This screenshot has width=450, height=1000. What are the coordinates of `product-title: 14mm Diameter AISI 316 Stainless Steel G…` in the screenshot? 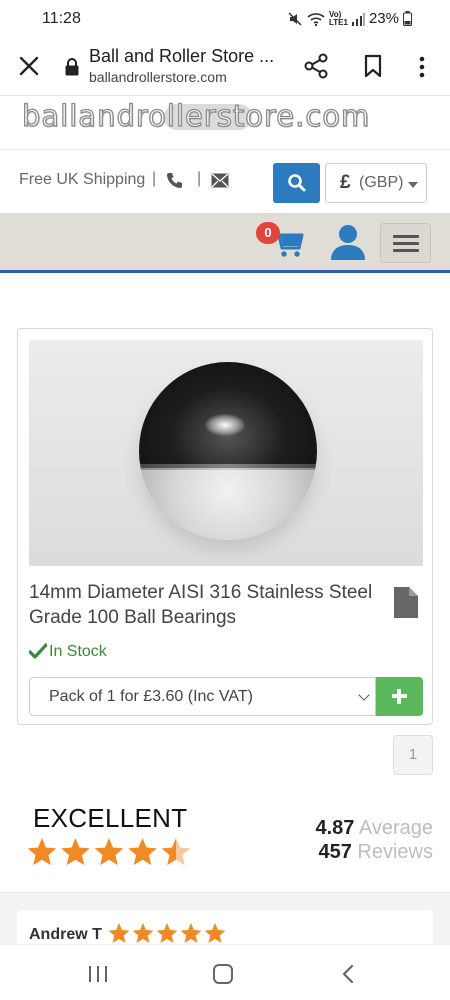 It's located at (204, 605).